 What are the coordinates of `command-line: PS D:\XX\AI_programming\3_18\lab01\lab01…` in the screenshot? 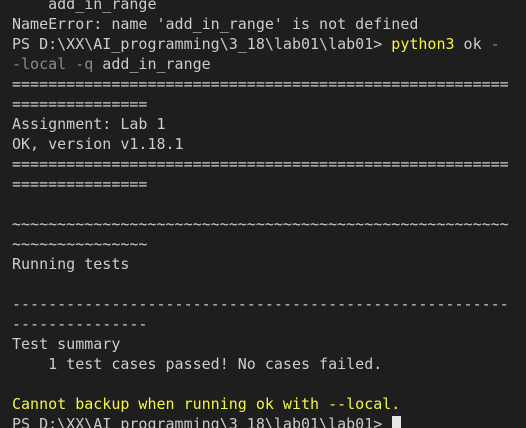 It's located at (262, 44).